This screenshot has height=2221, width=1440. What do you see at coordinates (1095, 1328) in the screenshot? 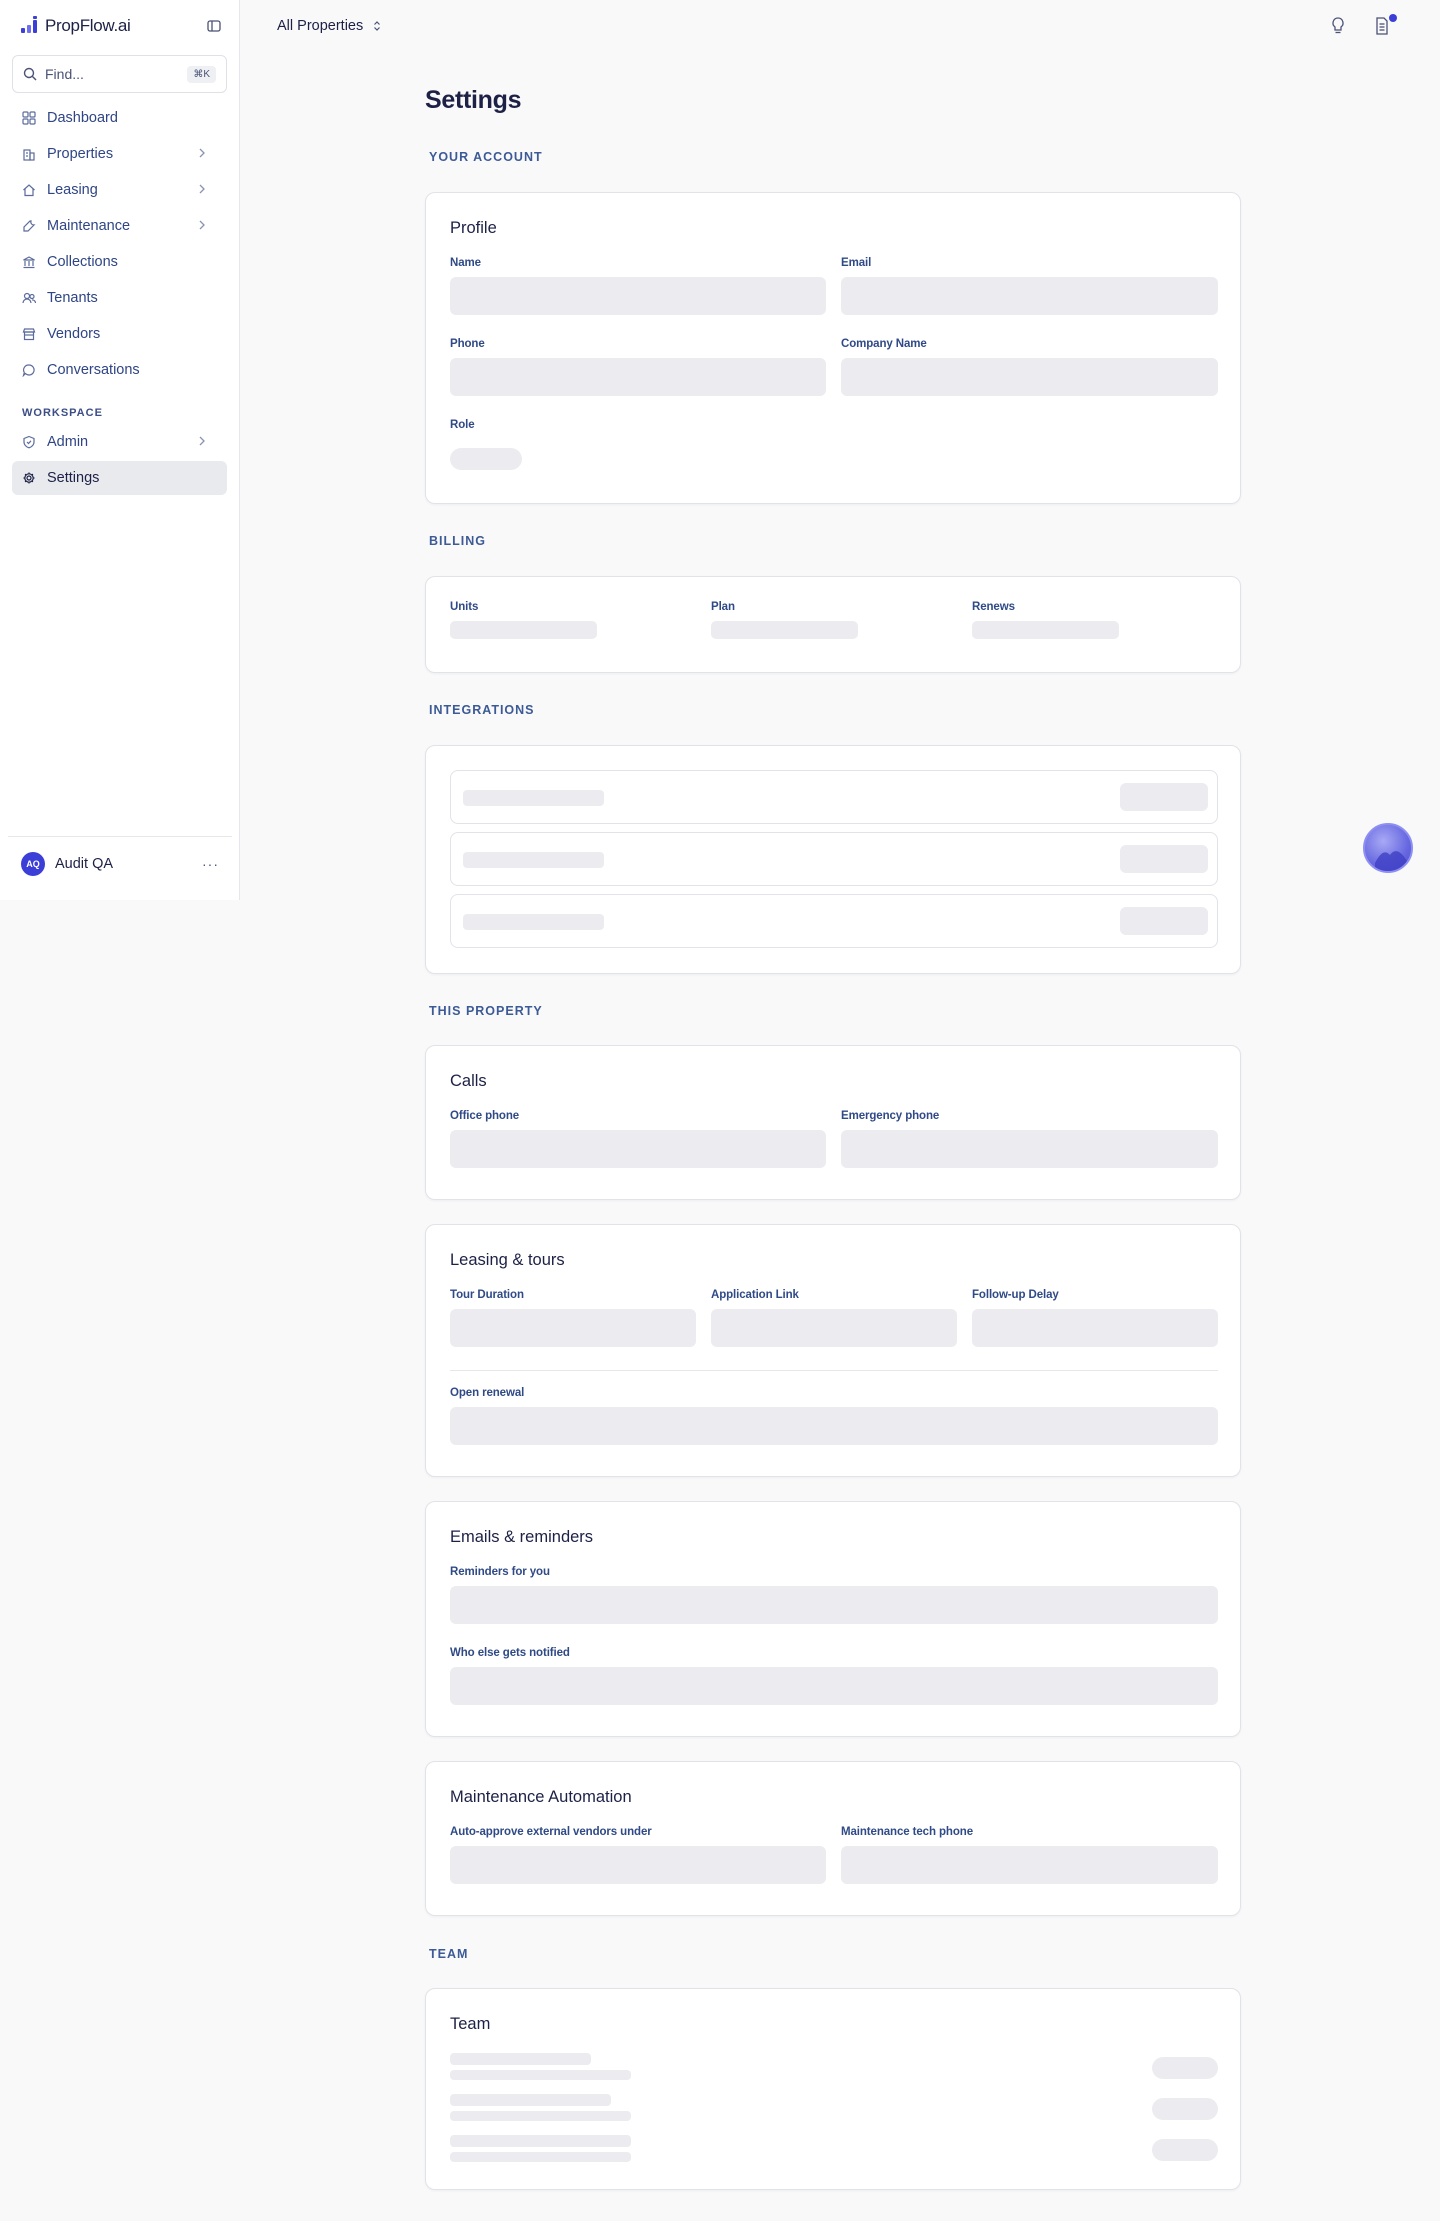
I see `followup-delay-field` at bounding box center [1095, 1328].